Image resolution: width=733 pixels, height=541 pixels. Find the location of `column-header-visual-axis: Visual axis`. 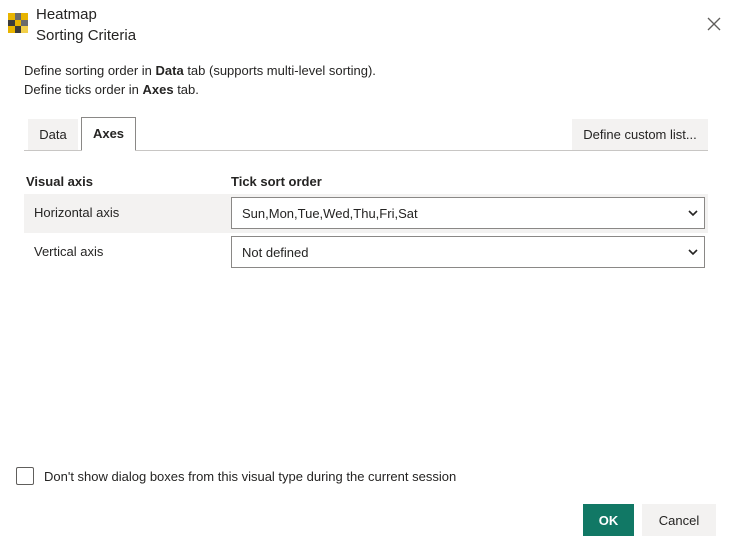

column-header-visual-axis: Visual axis is located at coordinates (59, 181).